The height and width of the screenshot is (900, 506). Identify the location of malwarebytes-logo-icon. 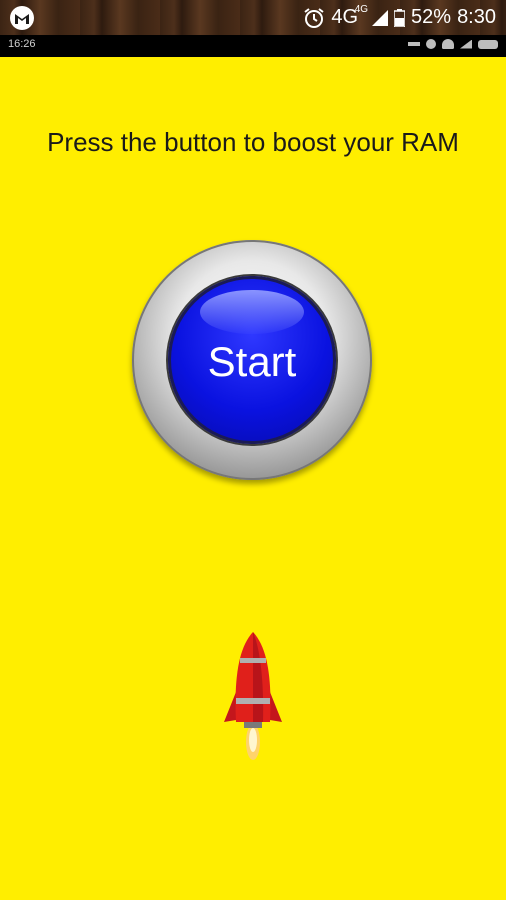
(22, 18).